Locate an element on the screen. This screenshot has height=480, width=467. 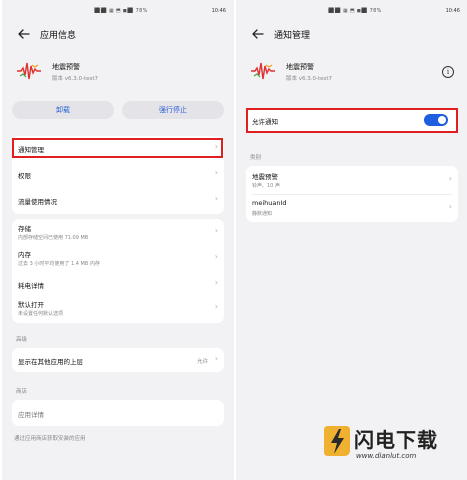
storage-row: 存储 内部存储空间已使用 71.09 MB › is located at coordinates (118, 232).